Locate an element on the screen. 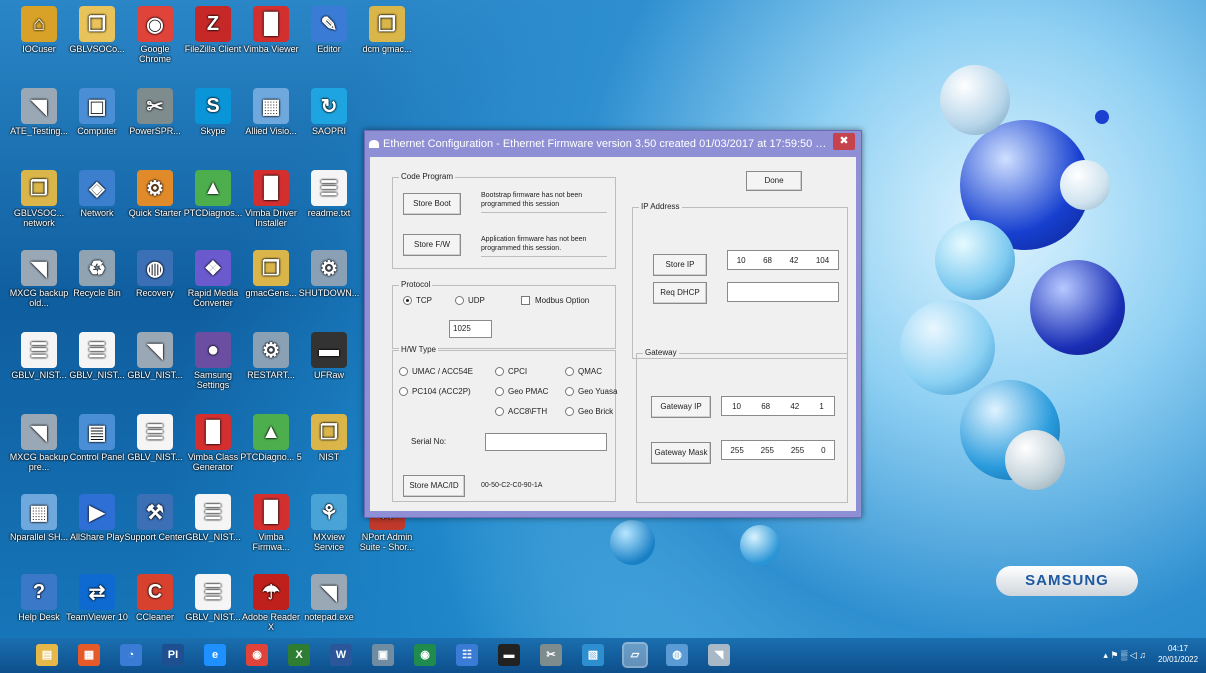 Image resolution: width=1206 pixels, height=673 pixels. desktop-icon: ▣ Computer is located at coordinates (97, 112).